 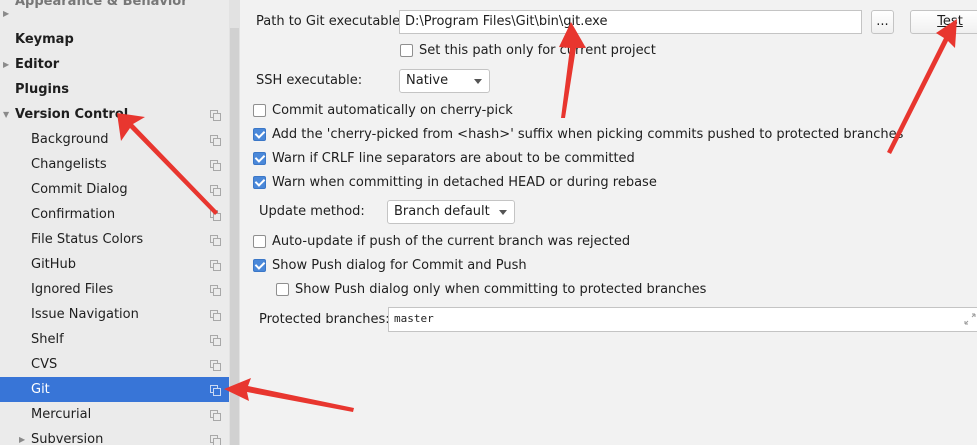 What do you see at coordinates (87, 239) in the screenshot?
I see `sidebar-item-label: File Status Colors` at bounding box center [87, 239].